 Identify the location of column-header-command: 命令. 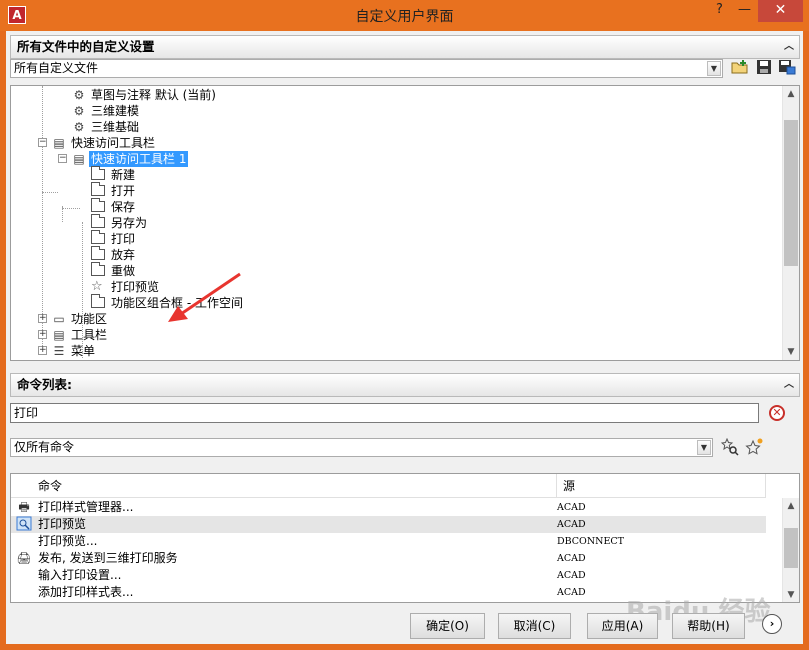
(284, 486).